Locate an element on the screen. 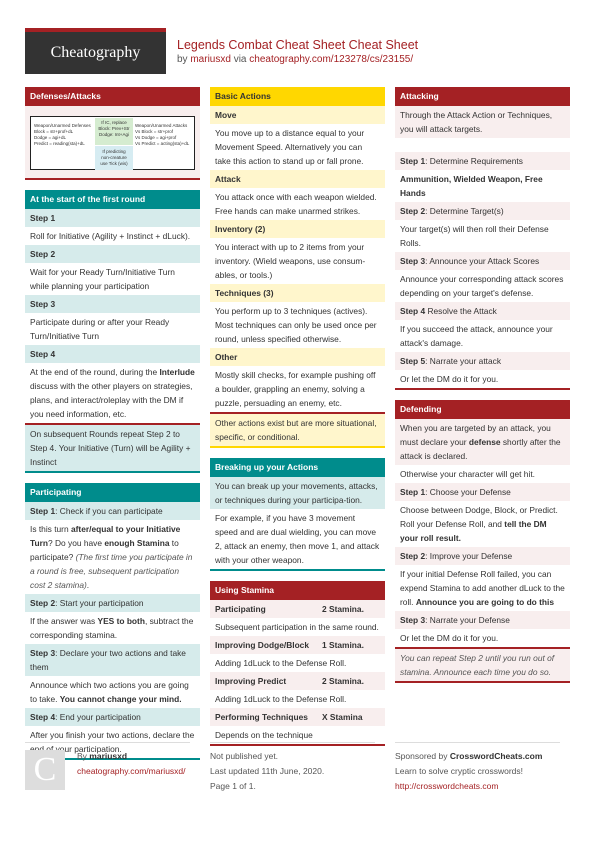 The height and width of the screenshot is (849, 600). section-title: Using Stamina is located at coordinates (297, 590).